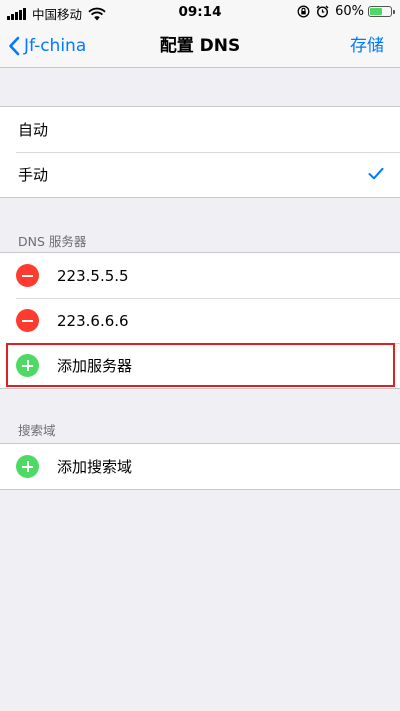  What do you see at coordinates (200, 129) in the screenshot?
I see `option-automatic: 自动` at bounding box center [200, 129].